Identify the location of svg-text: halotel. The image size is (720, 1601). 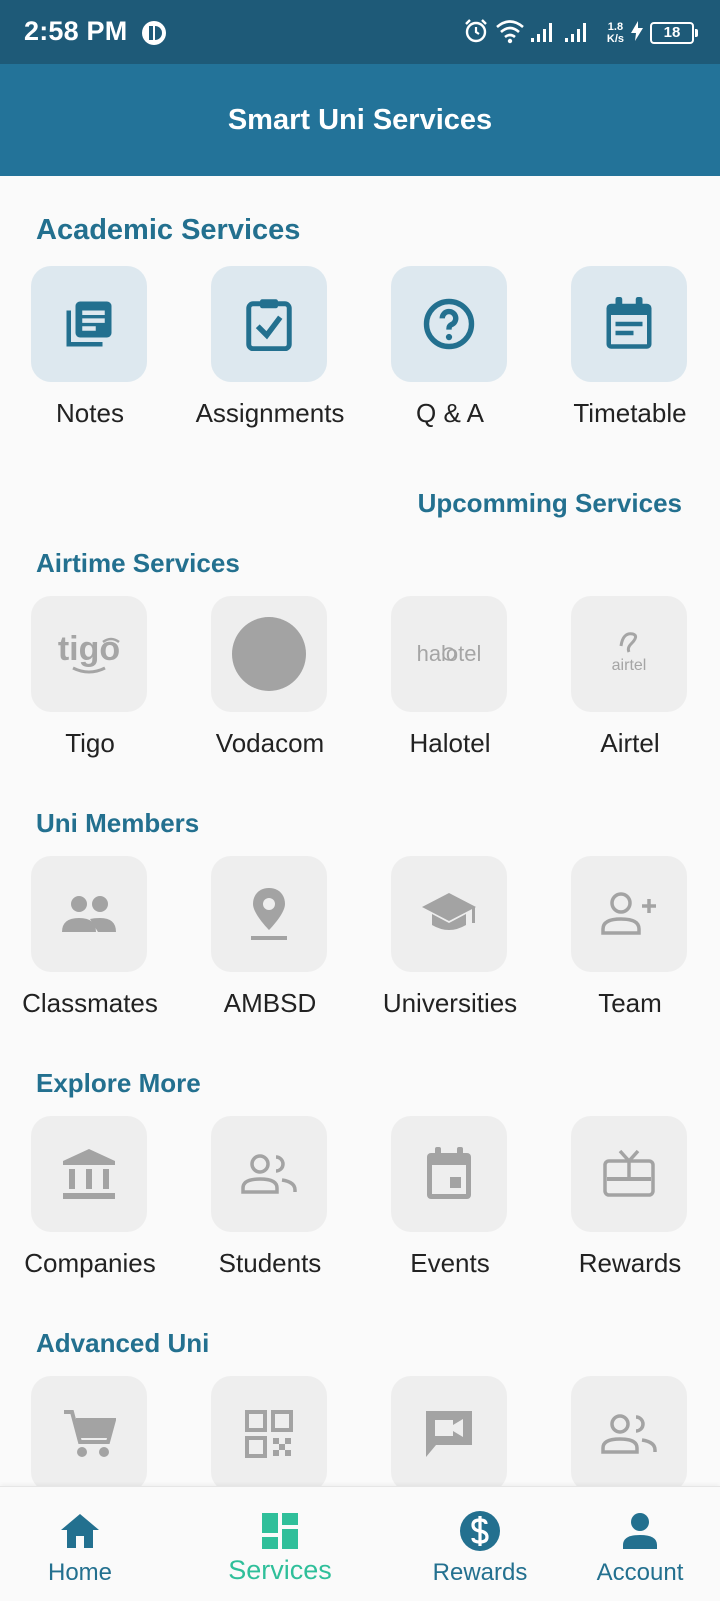
(449, 653).